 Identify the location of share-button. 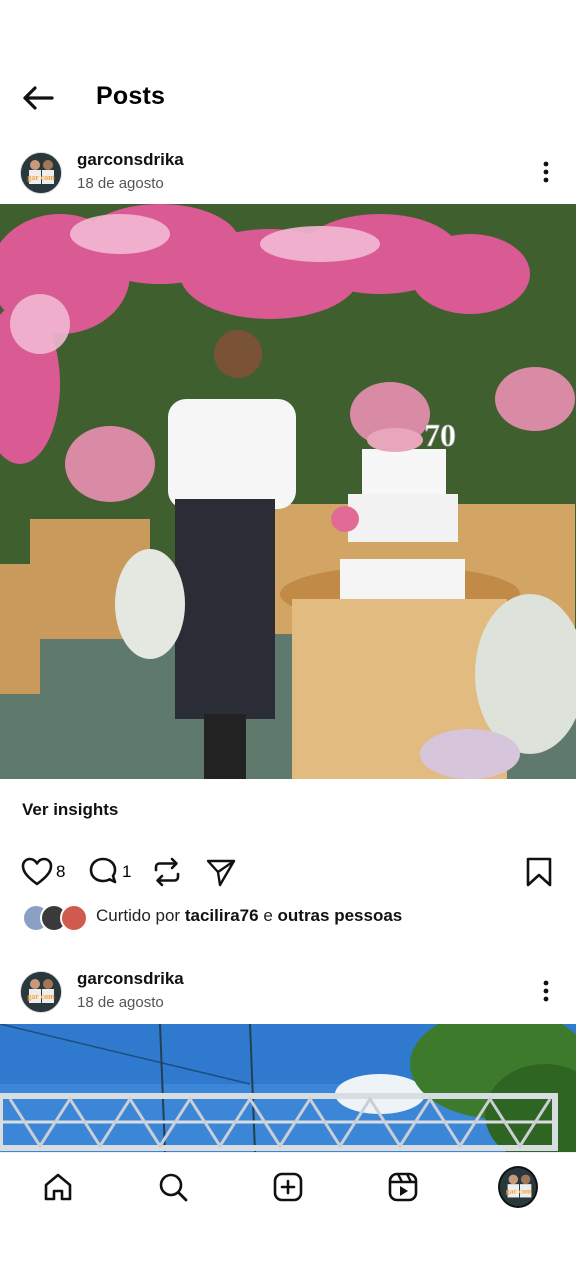
(221, 872).